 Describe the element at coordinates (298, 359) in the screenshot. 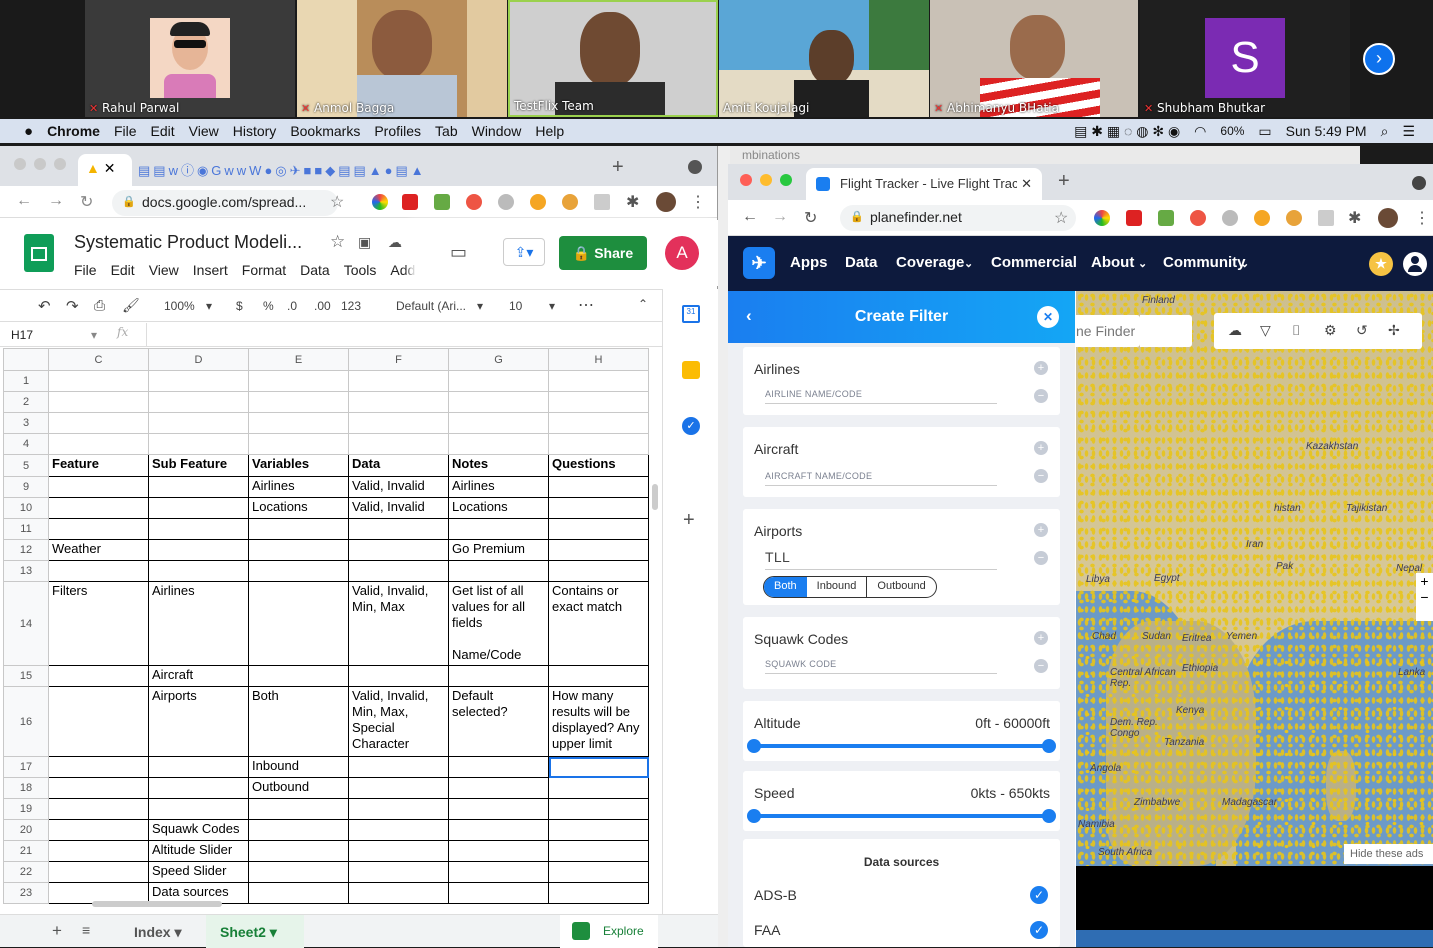

I see `column-header-e: E` at that location.